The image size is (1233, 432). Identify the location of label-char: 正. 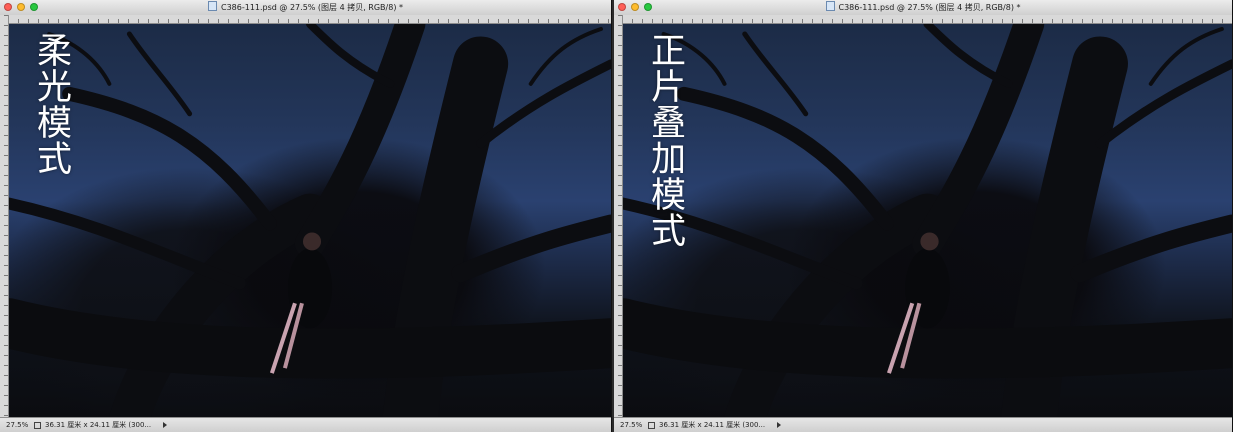
(669, 52).